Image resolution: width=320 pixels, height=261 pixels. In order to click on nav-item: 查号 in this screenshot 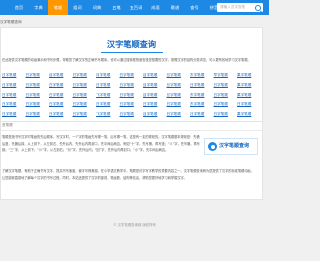, I will do `click(195, 7)`.